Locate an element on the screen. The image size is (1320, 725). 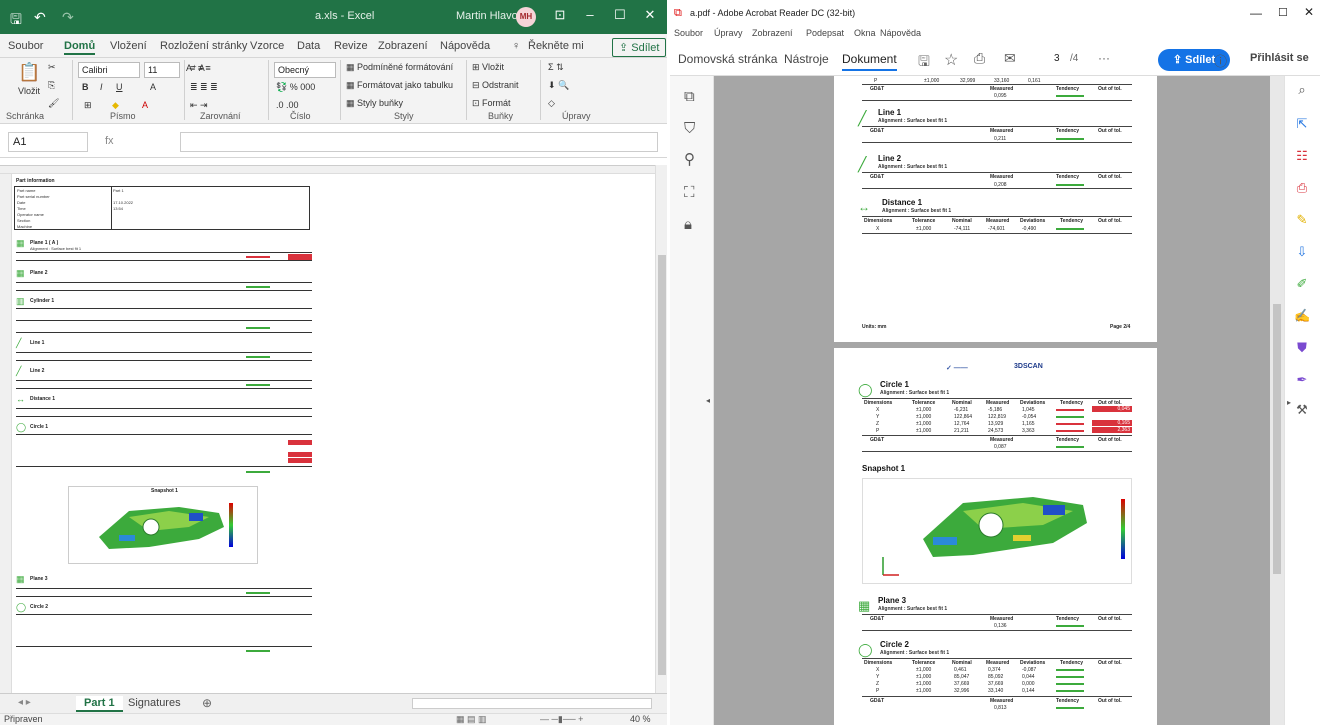
help-icon: ⓘ is located at coordinates (1220, 60).